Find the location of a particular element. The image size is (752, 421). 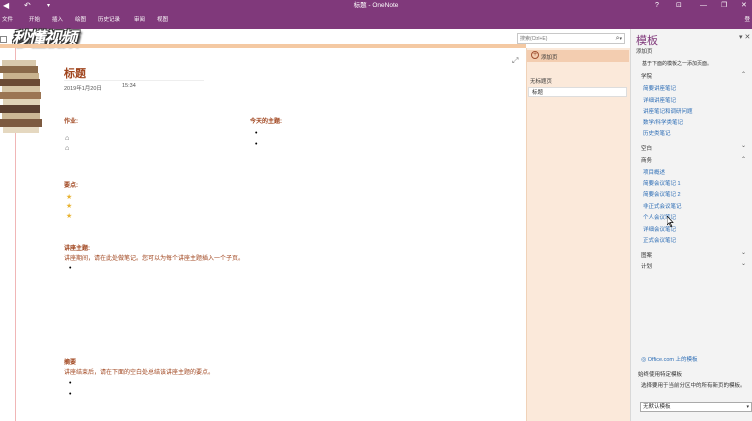

template-link: 简要会议笔记 1 is located at coordinates (662, 183).